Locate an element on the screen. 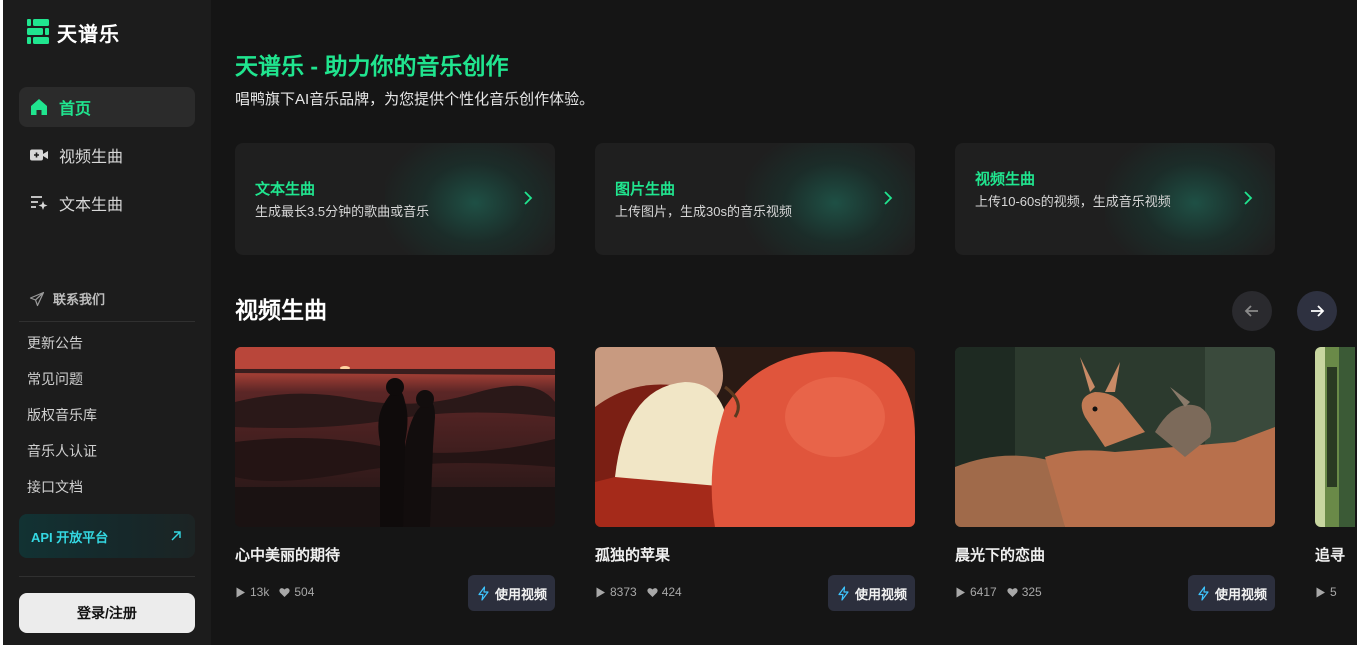 Image resolution: width=1357 pixels, height=645 pixels. link-musician-verification: 音乐人认证 is located at coordinates (62, 459).